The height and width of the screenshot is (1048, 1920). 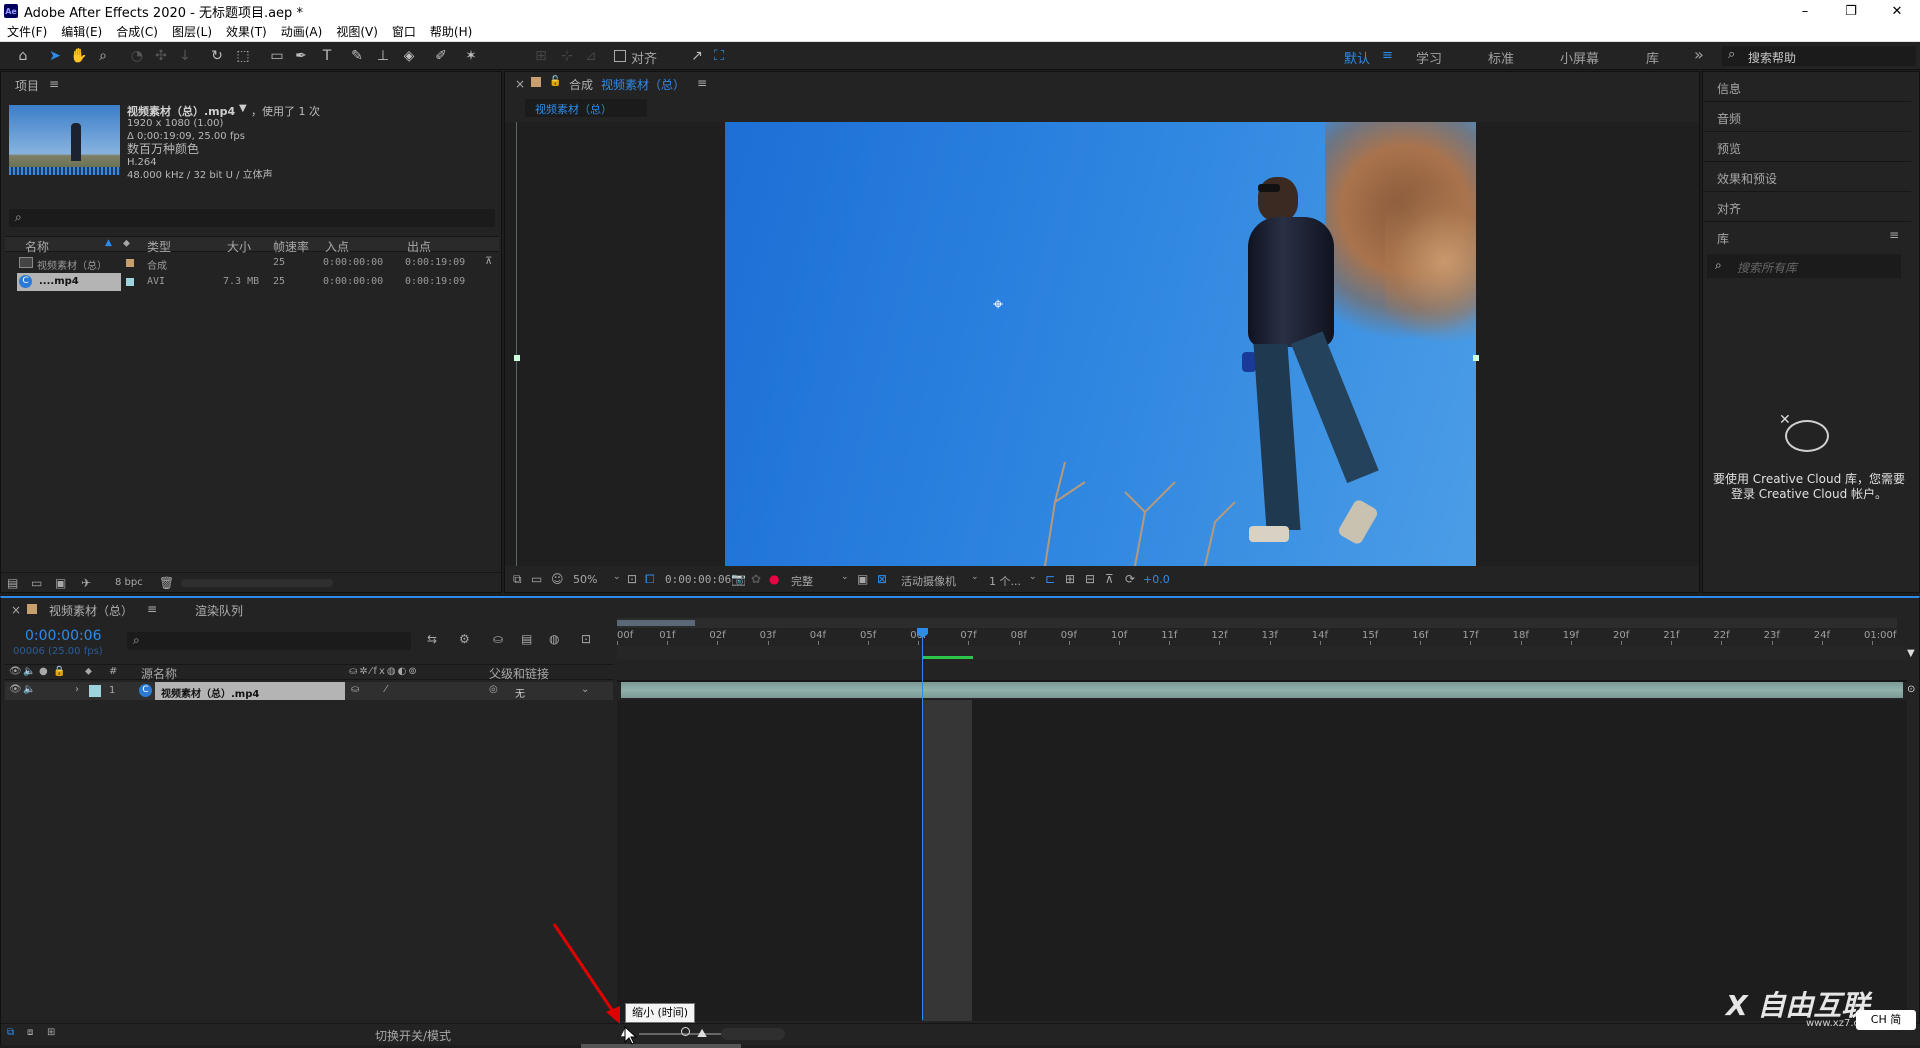 What do you see at coordinates (302, 31) in the screenshot?
I see `menu-animation: 动画(A)` at bounding box center [302, 31].